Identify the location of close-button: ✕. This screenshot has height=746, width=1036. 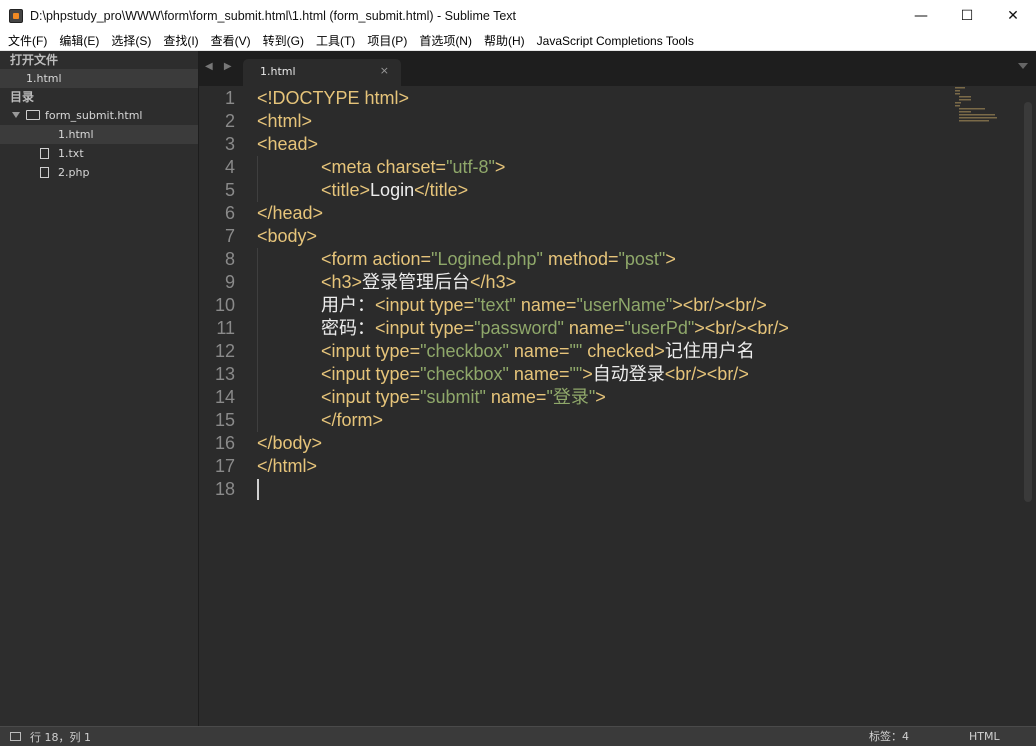
(1013, 15).